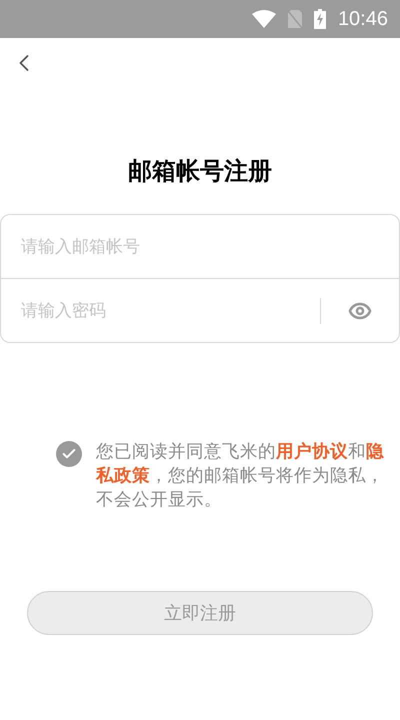 Image resolution: width=400 pixels, height=720 pixels. Describe the element at coordinates (295, 19) in the screenshot. I see `no-sim-icon` at that location.